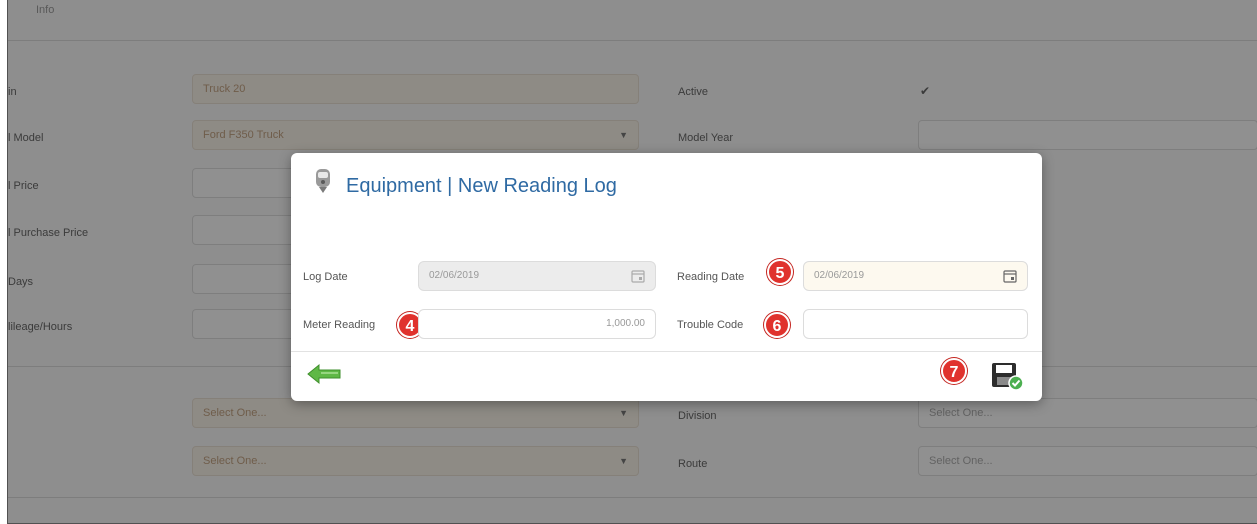 The image size is (1257, 524). I want to click on reading-date-field: 02/06/2019, so click(915, 276).